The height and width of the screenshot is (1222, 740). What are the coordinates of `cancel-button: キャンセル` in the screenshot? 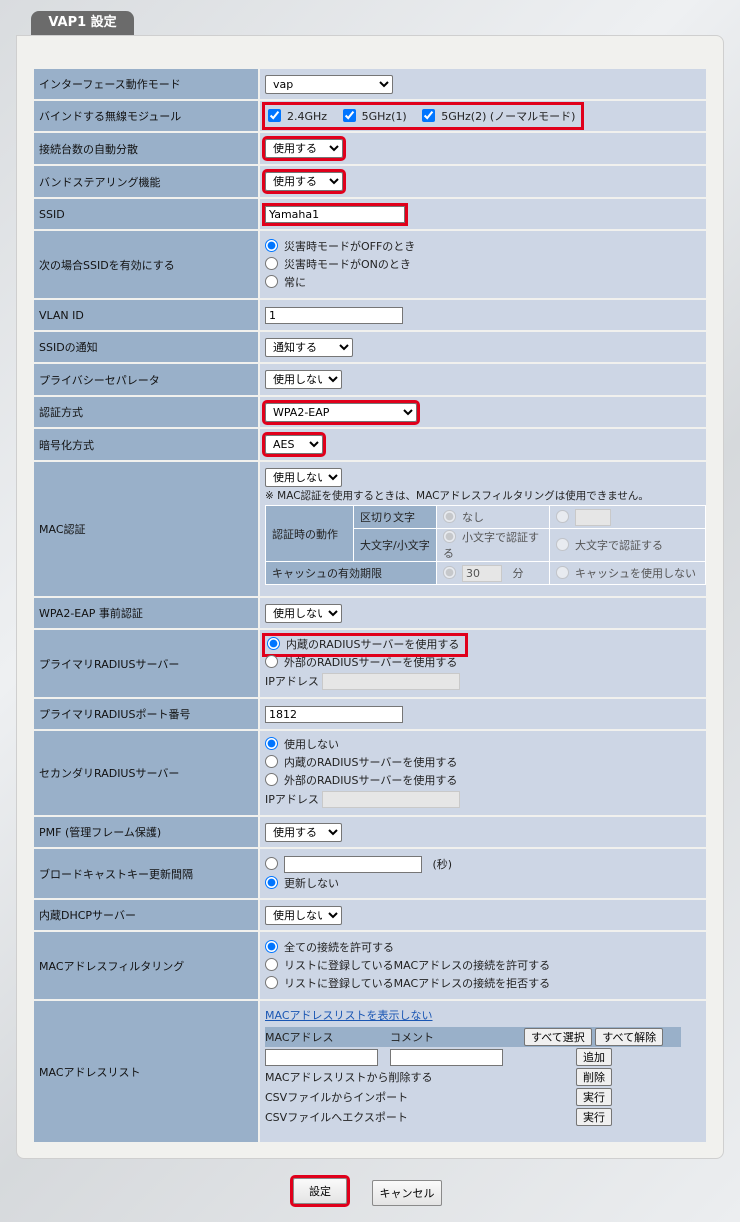 It's located at (407, 1193).